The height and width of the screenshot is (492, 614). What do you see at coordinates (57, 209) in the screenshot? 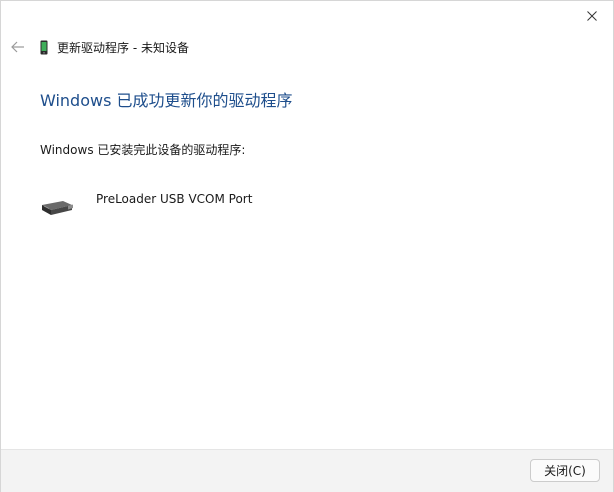
I see `usb-port-device-icon` at bounding box center [57, 209].